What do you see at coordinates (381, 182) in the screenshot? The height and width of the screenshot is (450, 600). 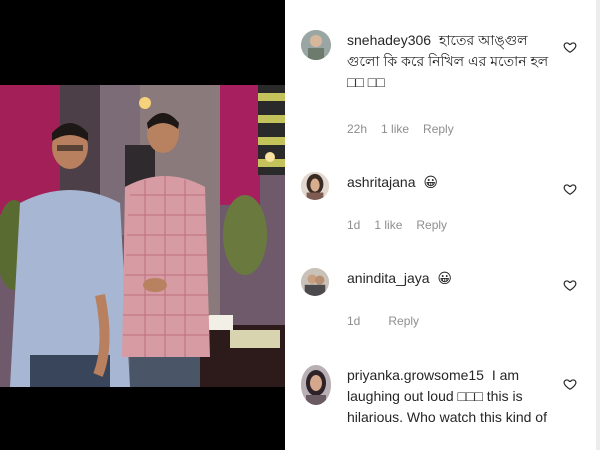 I see `comment-username: ashritajana` at bounding box center [381, 182].